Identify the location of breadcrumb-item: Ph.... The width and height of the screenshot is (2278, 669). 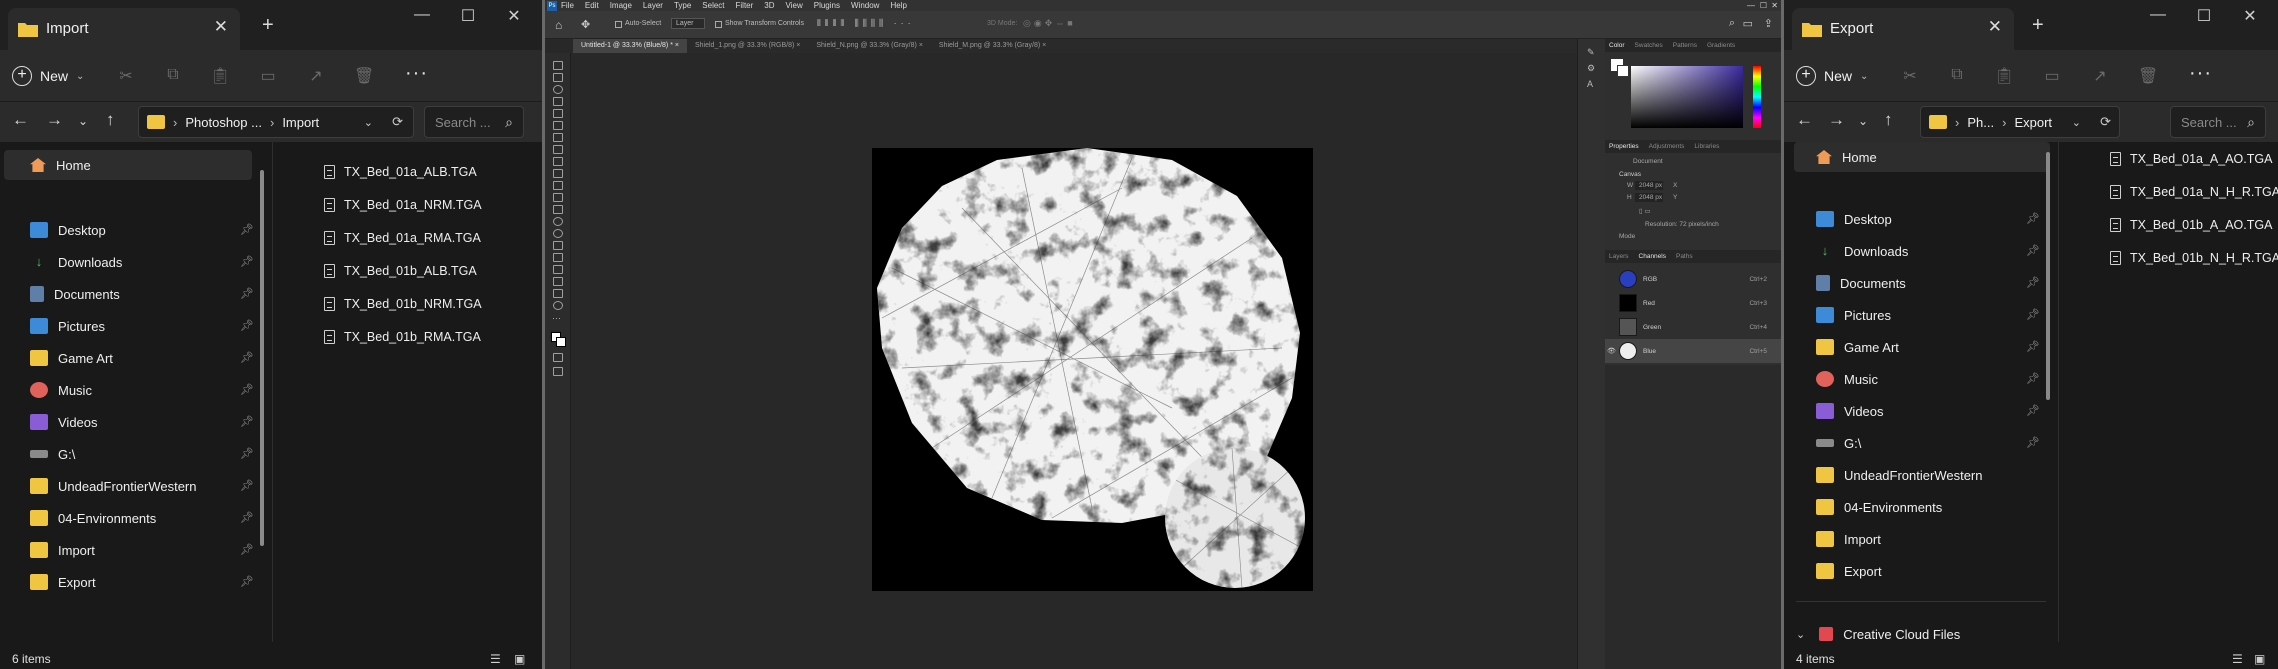
(1980, 122).